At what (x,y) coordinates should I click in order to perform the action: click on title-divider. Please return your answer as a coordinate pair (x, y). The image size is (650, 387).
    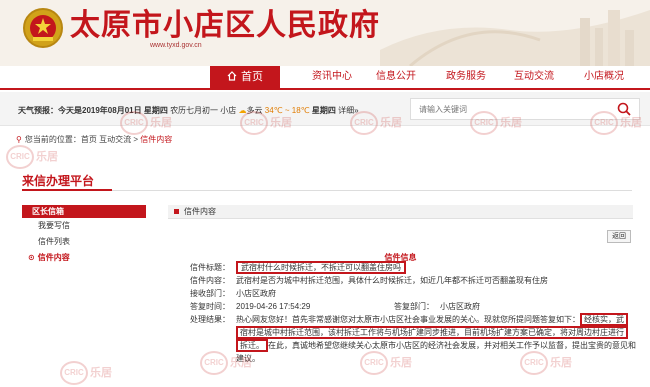
    Looking at the image, I should click on (327, 190).